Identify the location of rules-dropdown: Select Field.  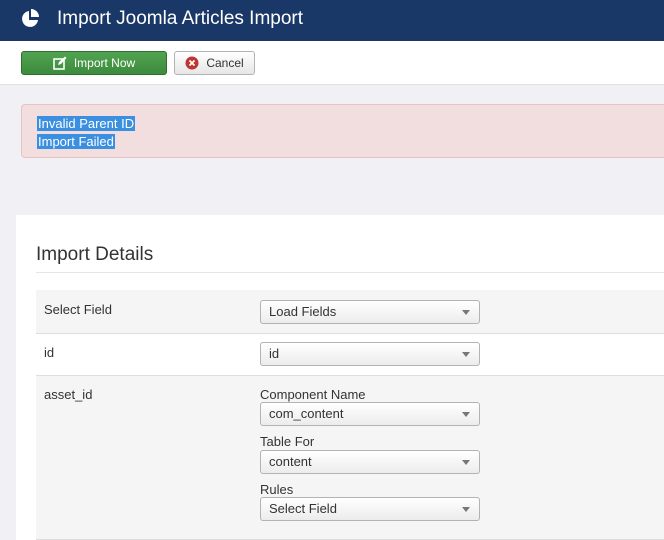
(370, 509).